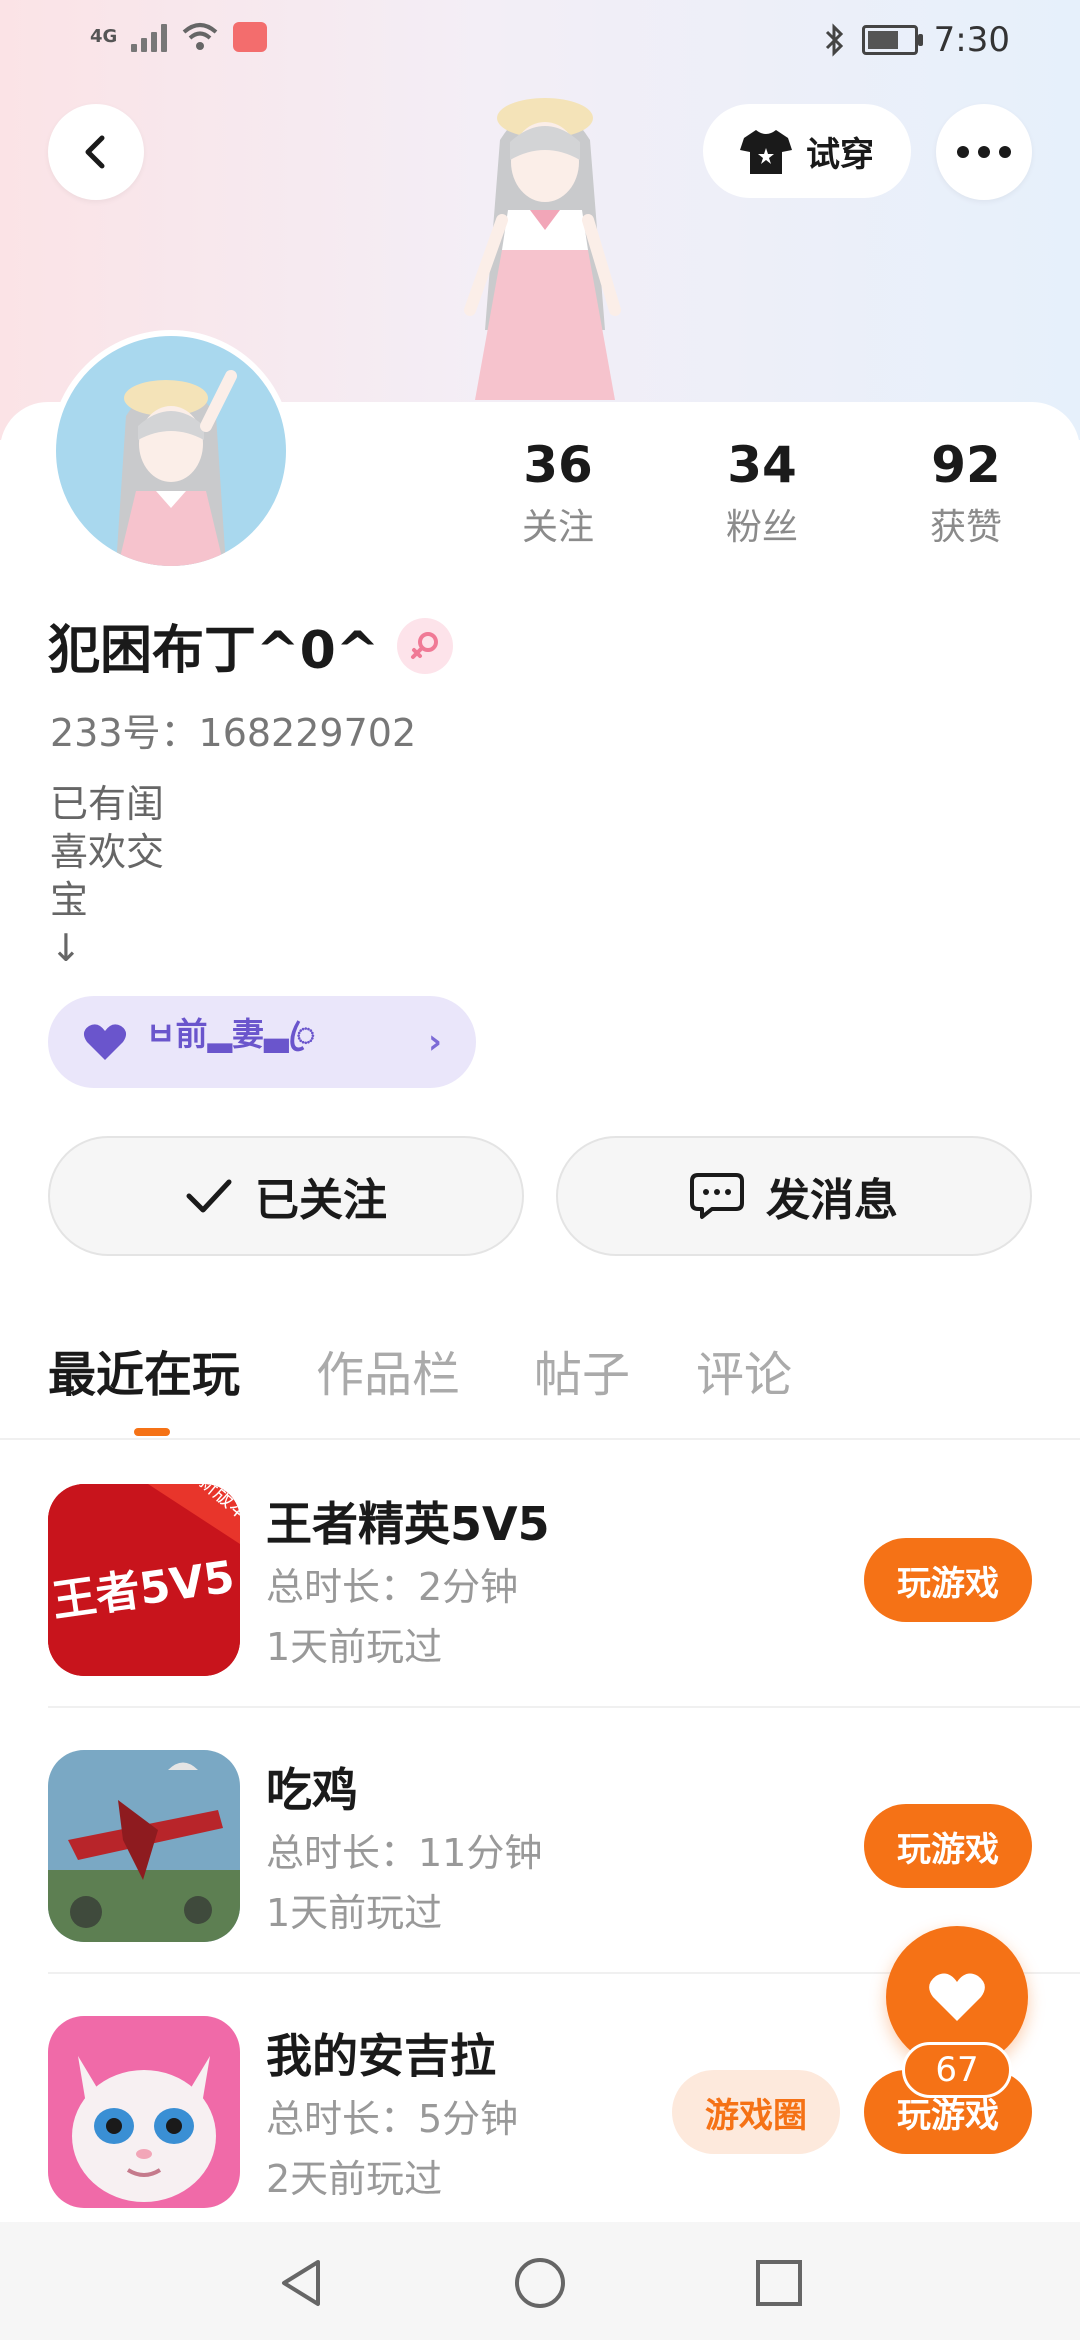  I want to click on more-options-button, so click(984, 152).